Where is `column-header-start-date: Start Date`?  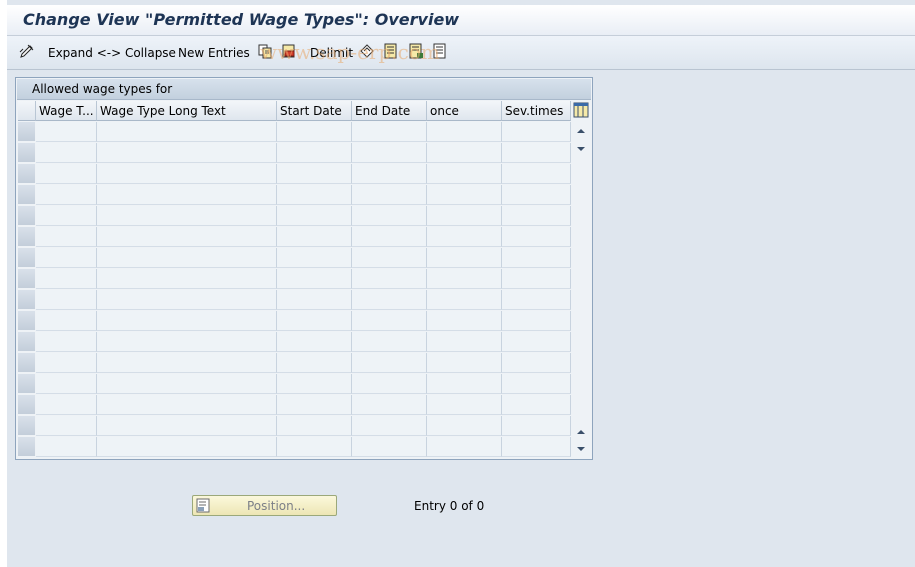 column-header-start-date: Start Date is located at coordinates (314, 111).